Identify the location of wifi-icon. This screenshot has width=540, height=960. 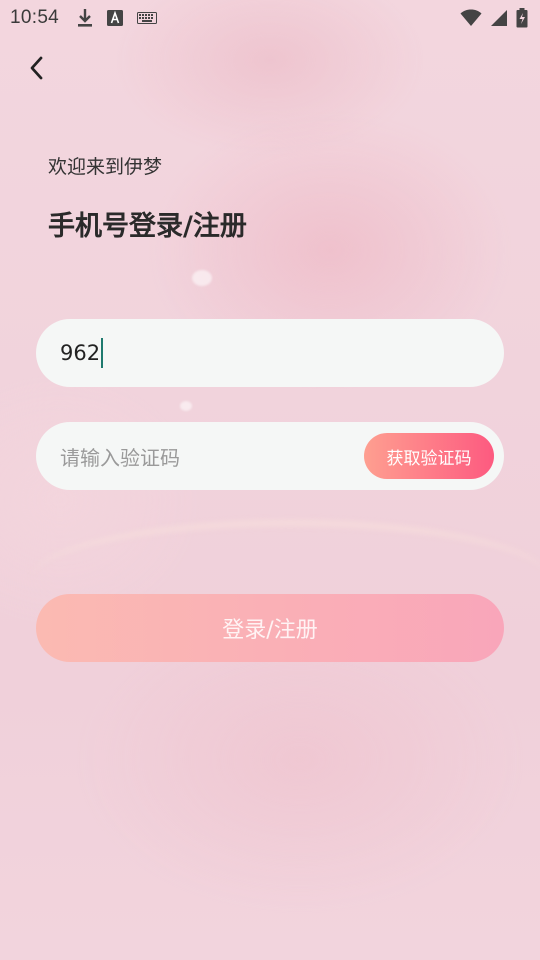
(471, 18).